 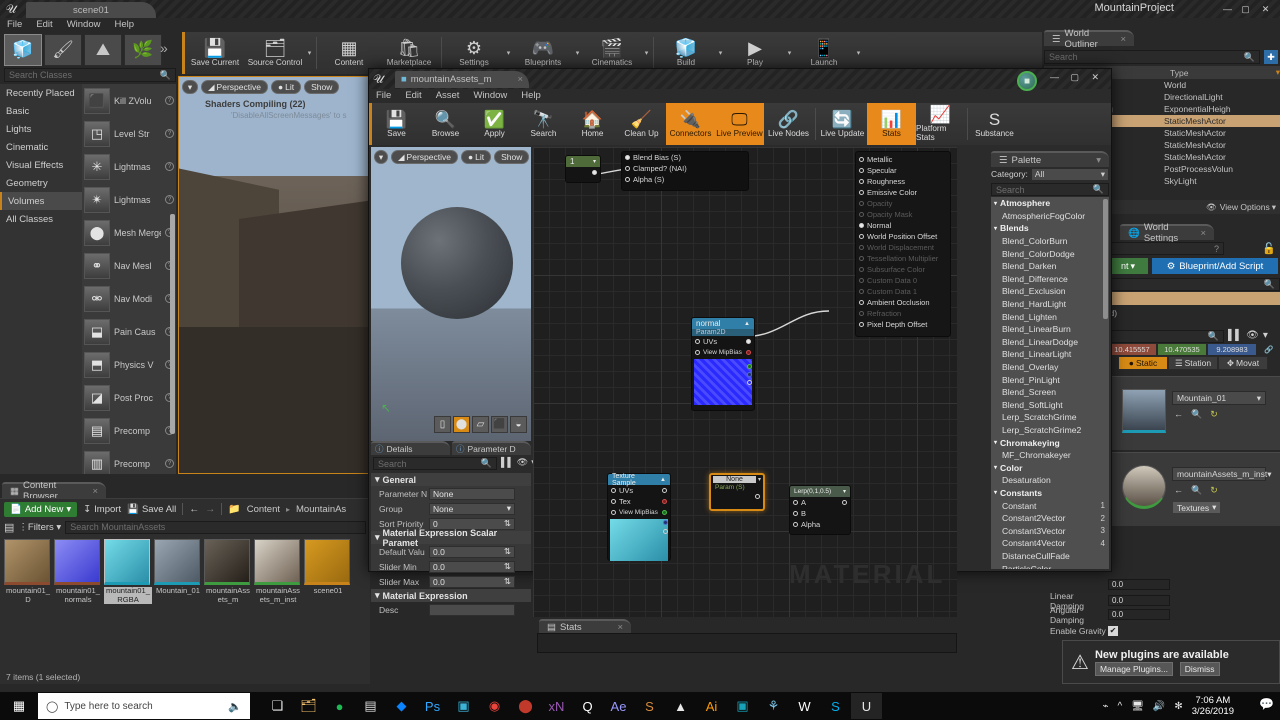 What do you see at coordinates (1152, 57) in the screenshot?
I see `outliner-search-input: Search 🔍` at bounding box center [1152, 57].